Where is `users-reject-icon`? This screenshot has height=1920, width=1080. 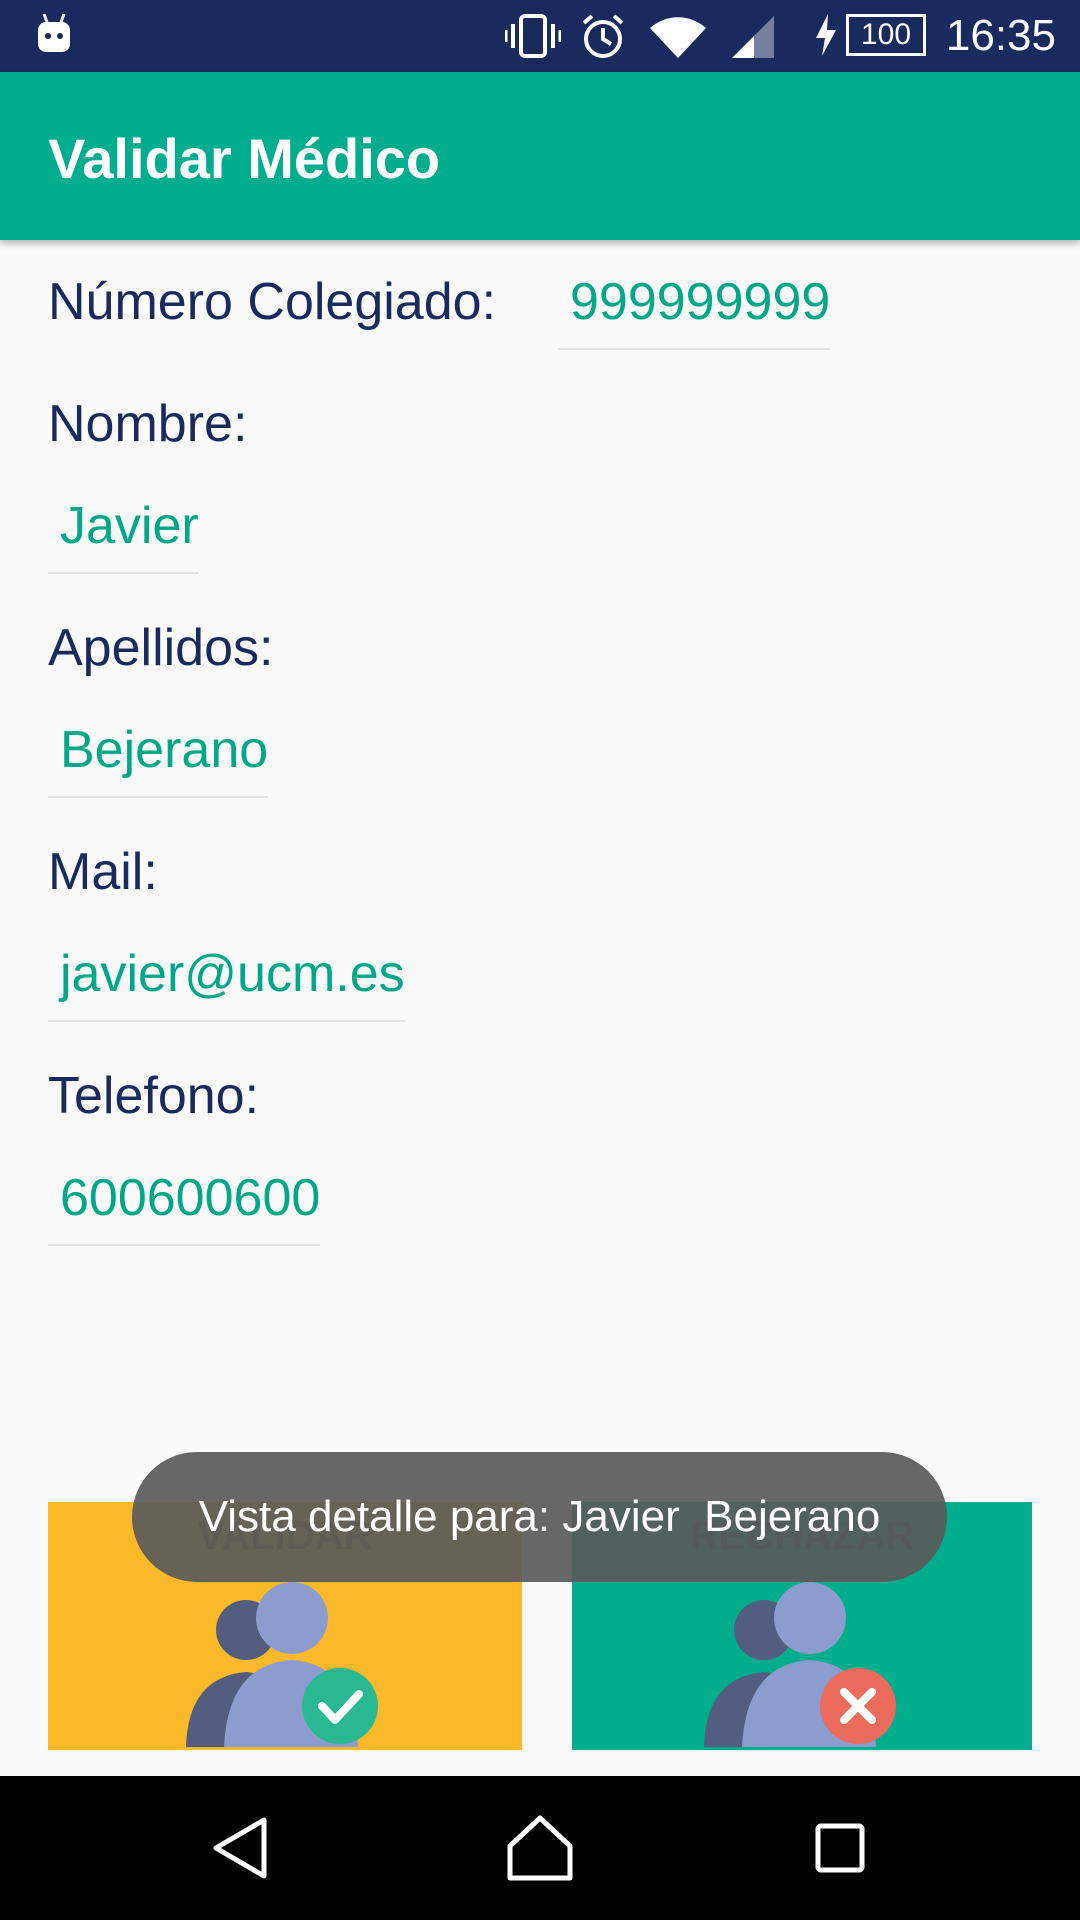 users-reject-icon is located at coordinates (800, 1664).